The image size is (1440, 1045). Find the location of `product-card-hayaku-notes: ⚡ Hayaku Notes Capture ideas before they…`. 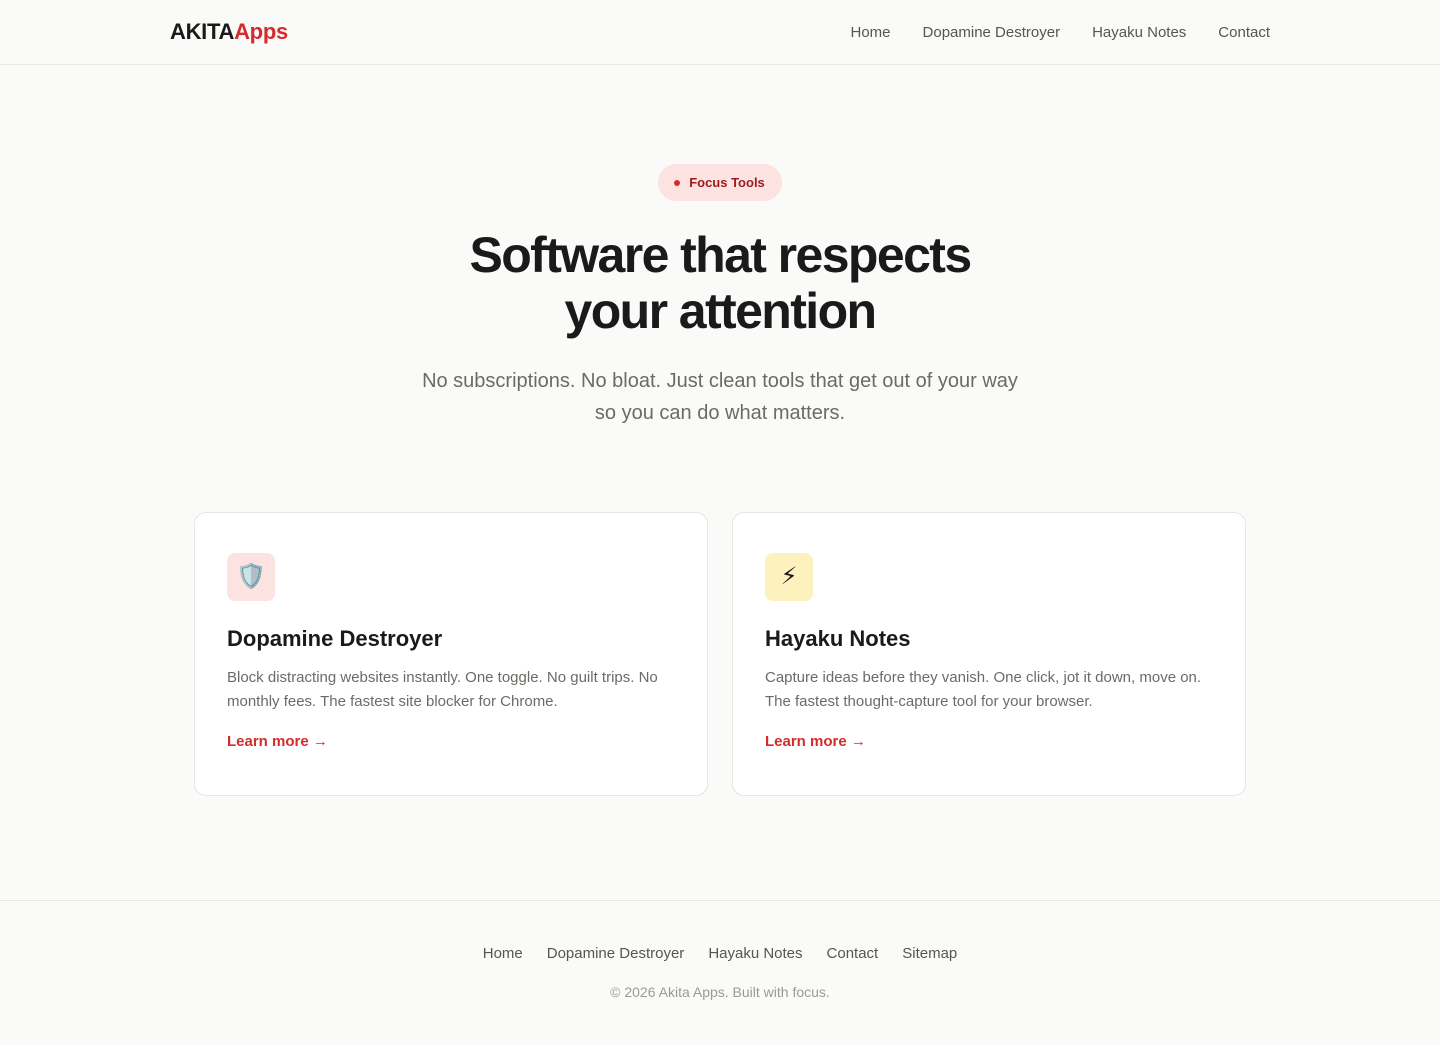

product-card-hayaku-notes: ⚡ Hayaku Notes Capture ideas before they… is located at coordinates (989, 654).